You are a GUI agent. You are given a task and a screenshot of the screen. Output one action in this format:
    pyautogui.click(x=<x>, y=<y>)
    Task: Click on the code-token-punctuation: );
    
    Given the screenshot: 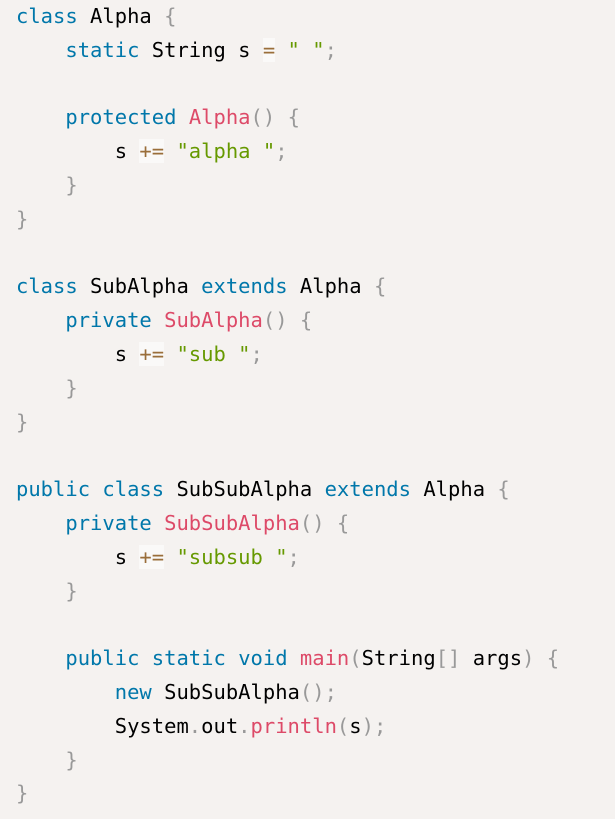 What is the action you would take?
    pyautogui.click(x=374, y=725)
    